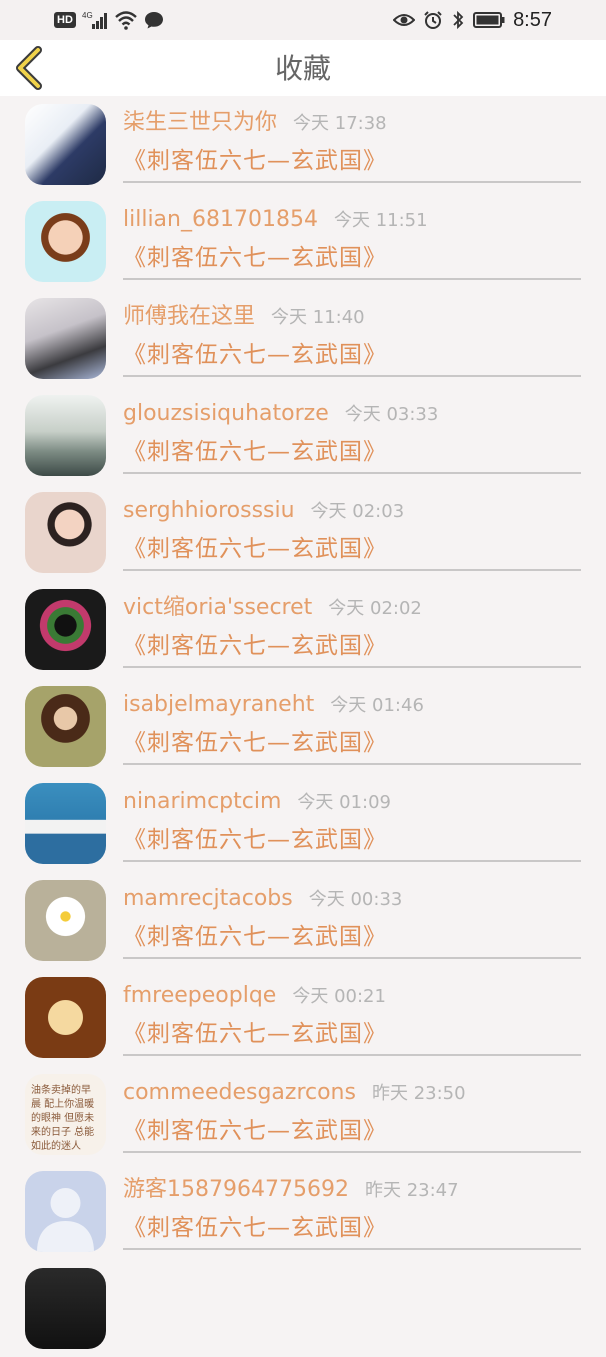  Describe the element at coordinates (532, 20) in the screenshot. I see `status-time: 8:57` at that location.